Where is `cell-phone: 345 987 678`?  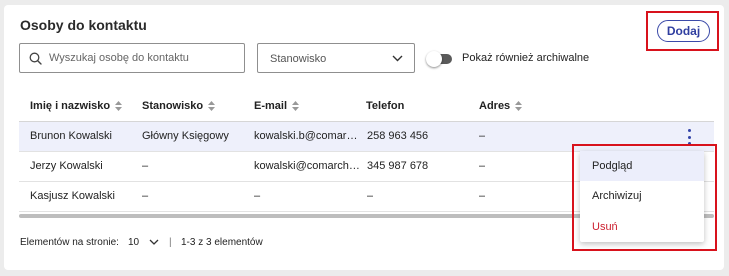
cell-phone: 345 987 678 is located at coordinates (398, 166).